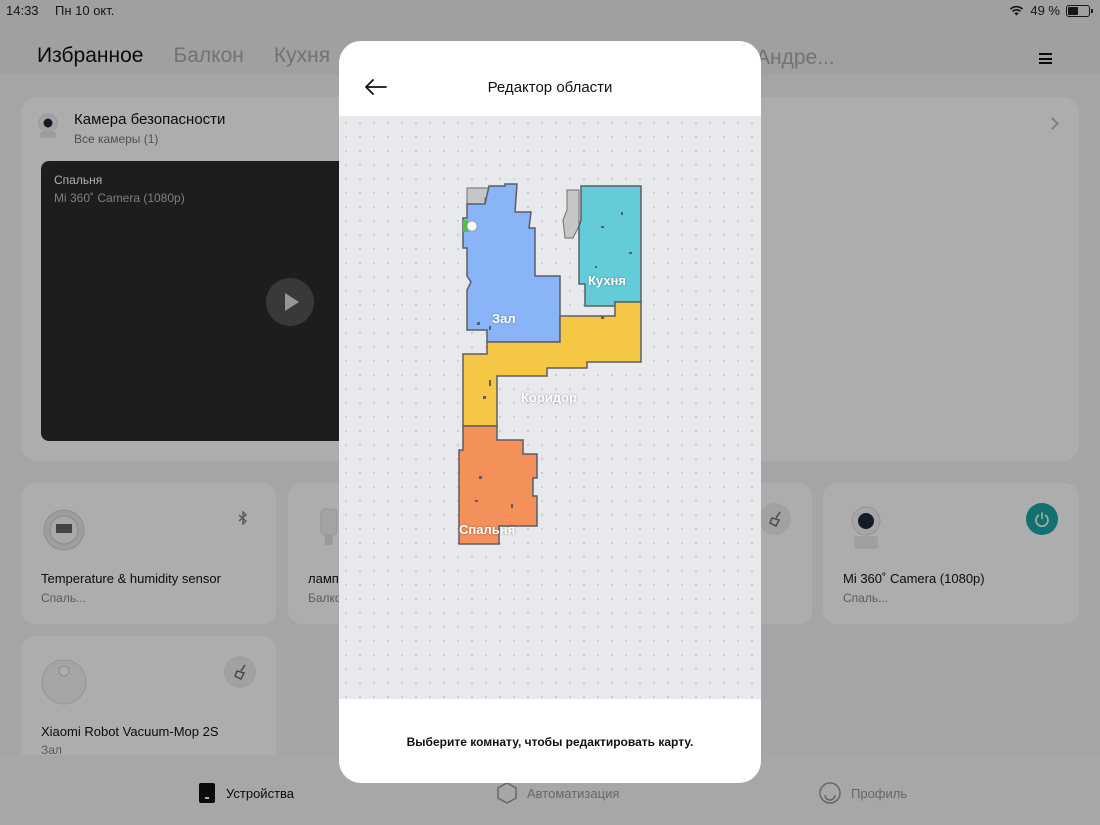 This screenshot has height=825, width=1100. What do you see at coordinates (549, 397) in the screenshot?
I see `room-label-corridor: Коридор` at bounding box center [549, 397].